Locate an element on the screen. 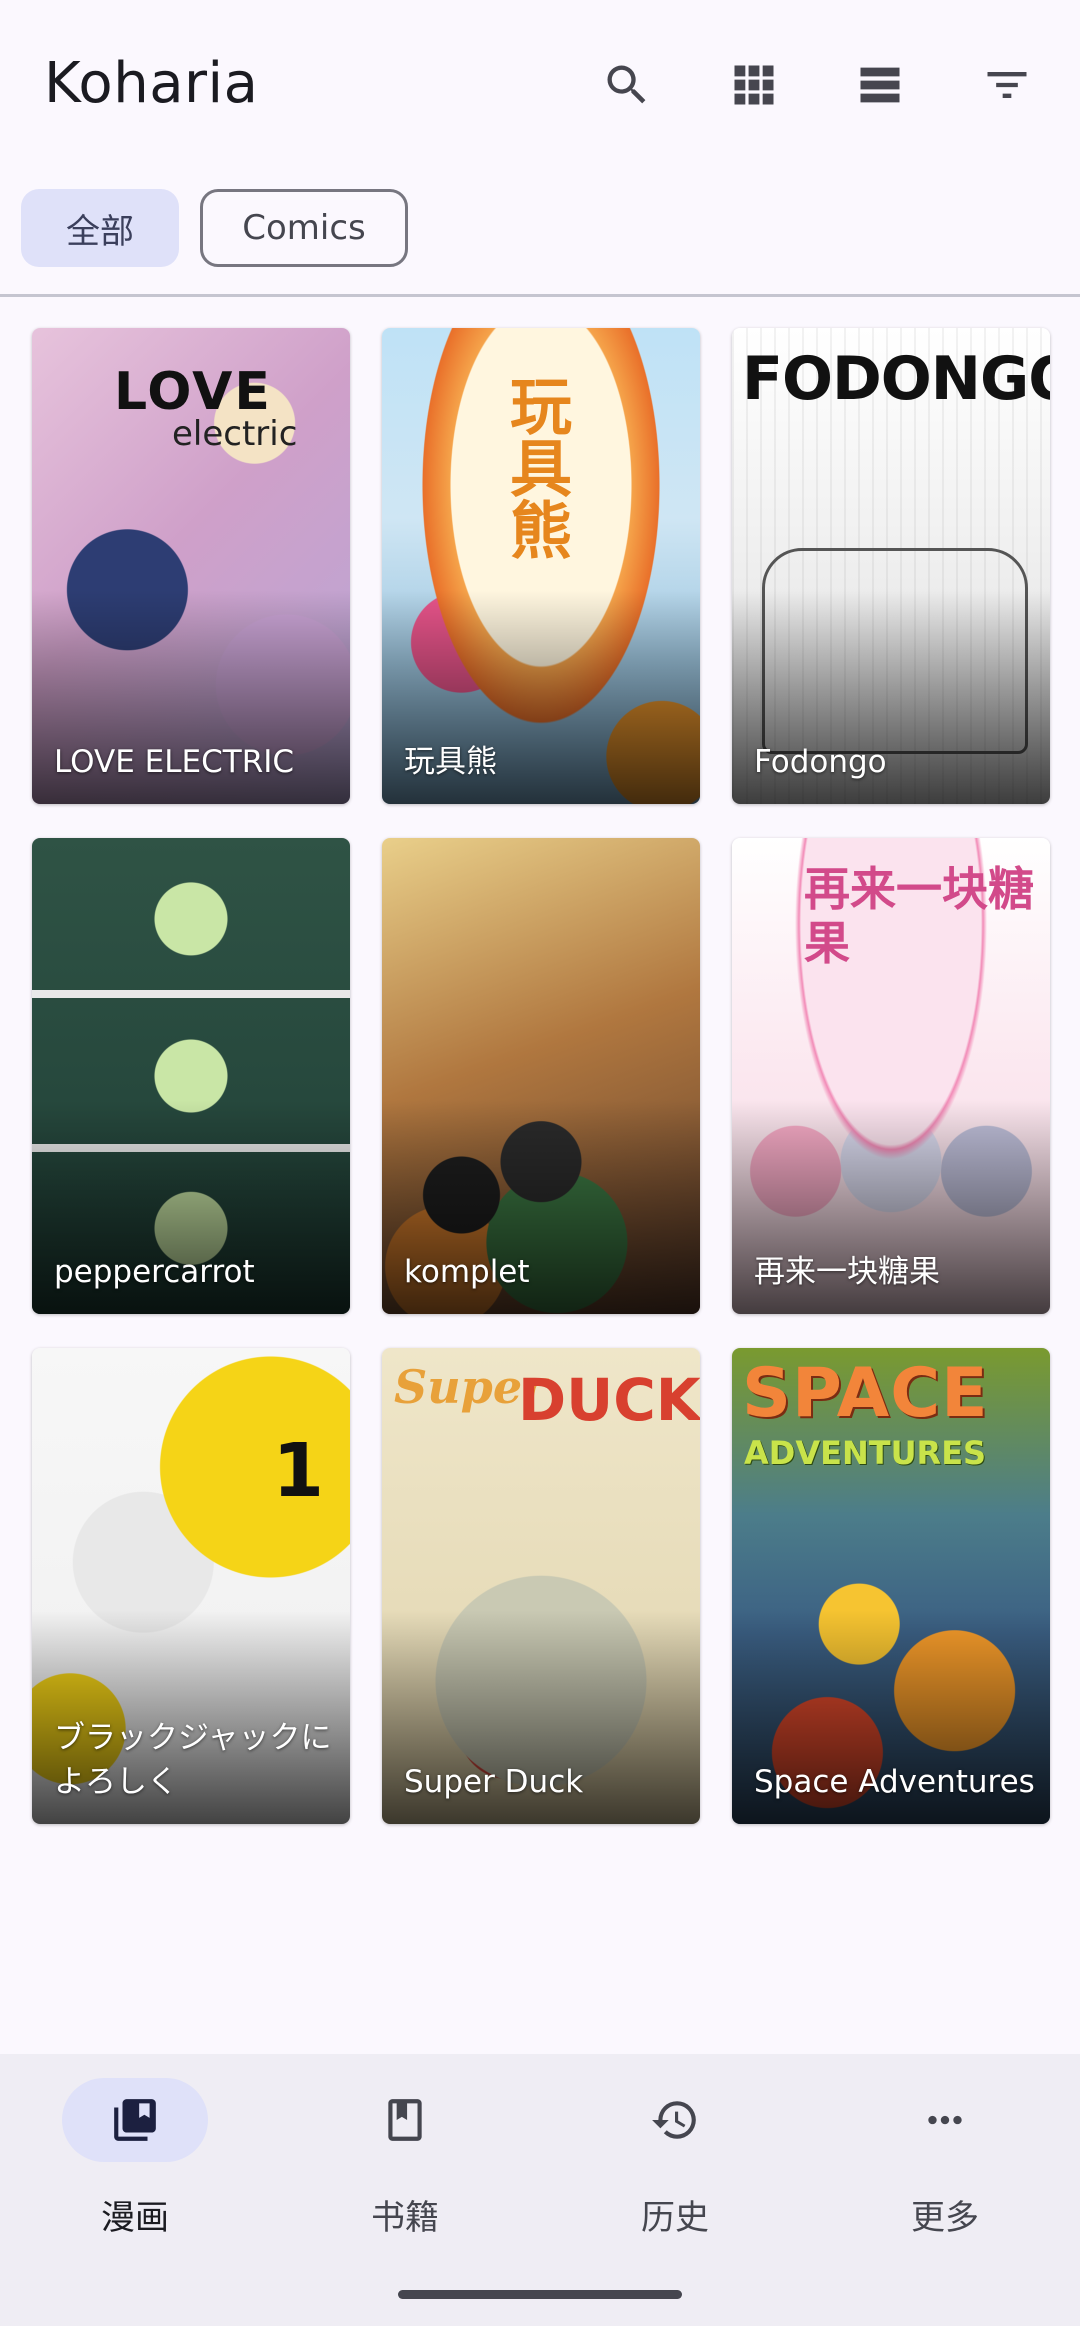  top-app-bar: Koharia is located at coordinates (540, 85).